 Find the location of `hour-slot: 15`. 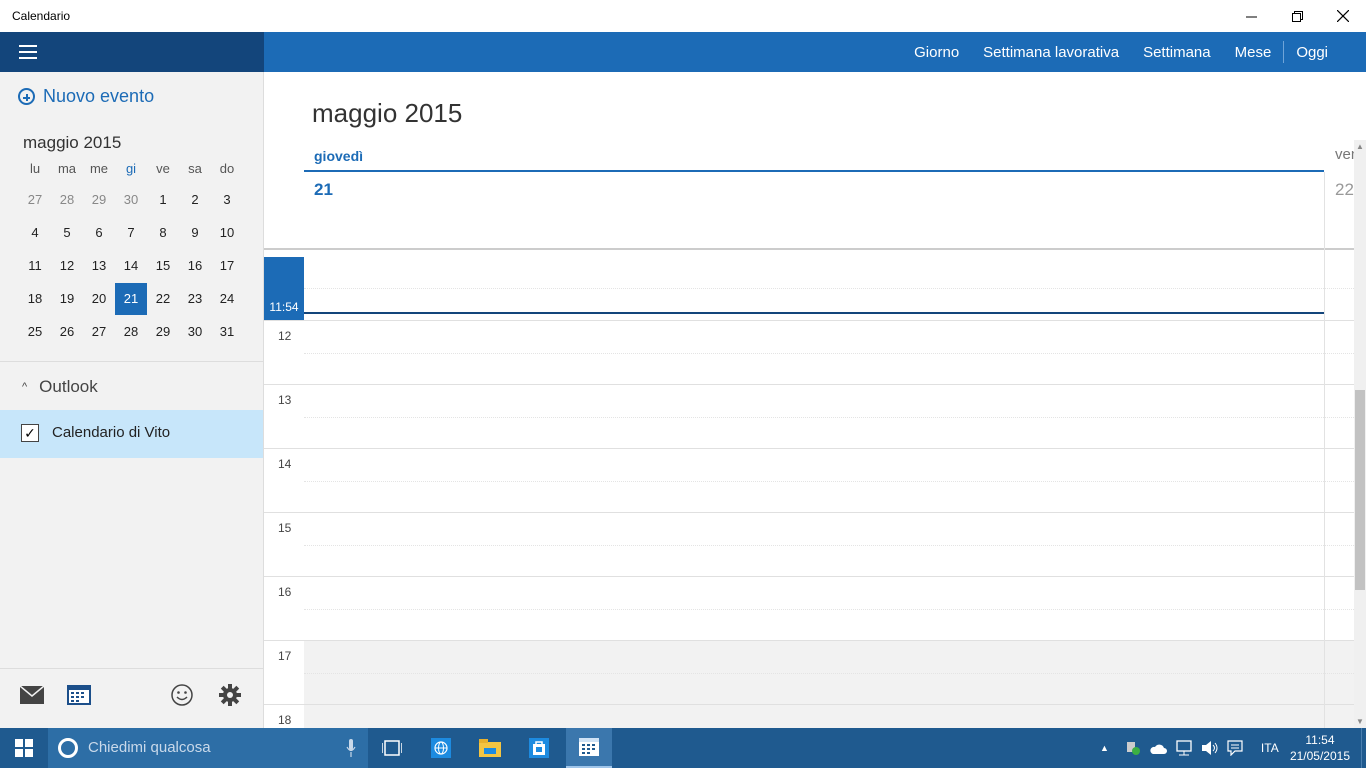

hour-slot: 15 is located at coordinates (809, 544).